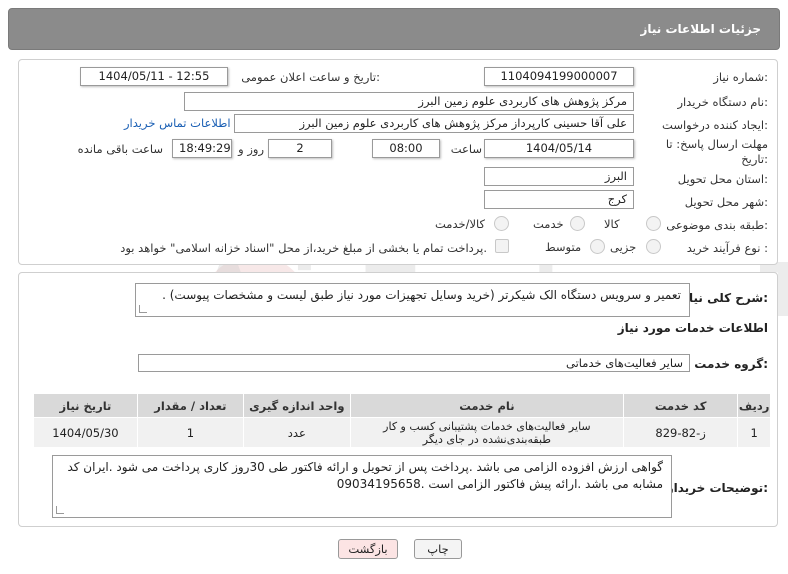 Image resolution: width=788 pixels, height=574 pixels. Describe the element at coordinates (460, 224) in the screenshot. I see `category-option-goods-service: کالا/خدمت` at that location.